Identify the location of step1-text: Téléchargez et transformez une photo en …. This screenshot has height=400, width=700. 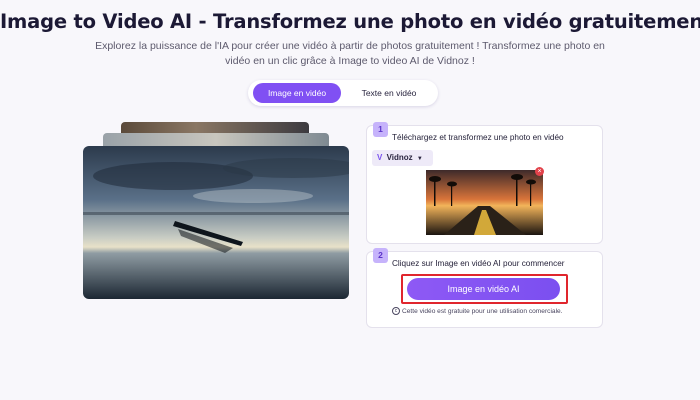
(478, 137).